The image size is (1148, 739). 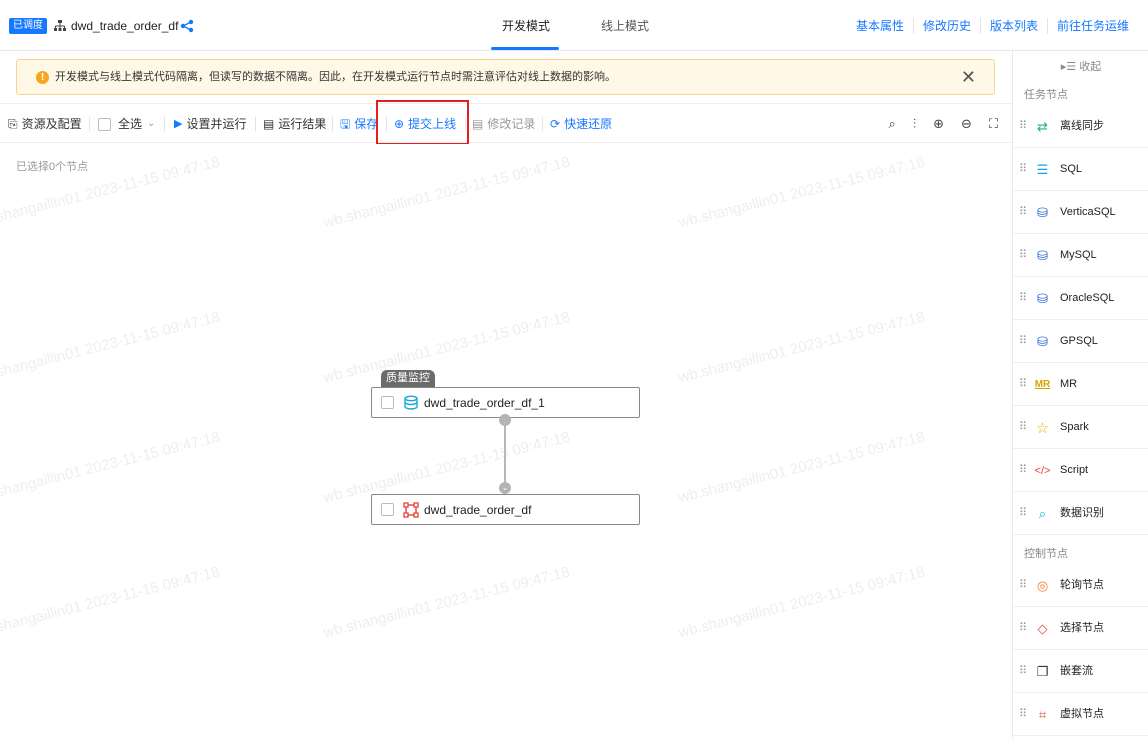 I want to click on palette-item-label: MR, so click(x=1069, y=384).